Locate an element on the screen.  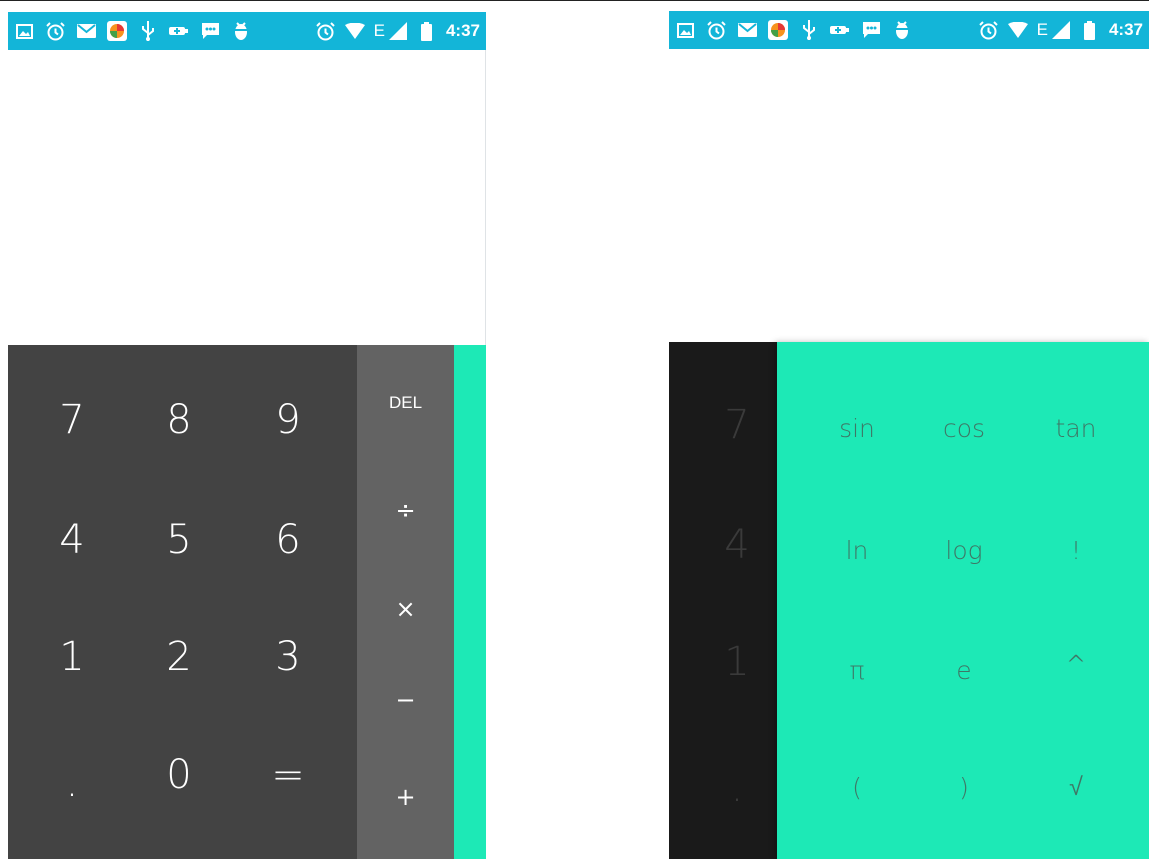
top-border-line is located at coordinates (574, 0).